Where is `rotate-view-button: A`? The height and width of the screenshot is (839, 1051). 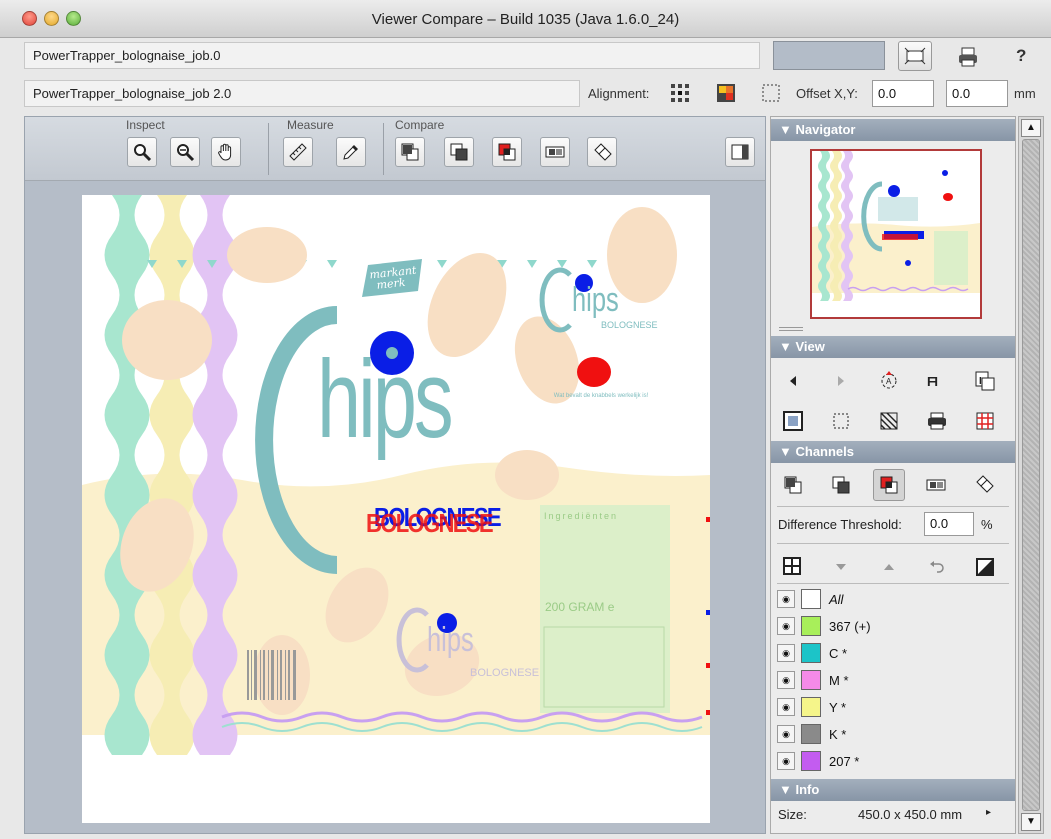
rotate-view-button: A is located at coordinates (889, 381).